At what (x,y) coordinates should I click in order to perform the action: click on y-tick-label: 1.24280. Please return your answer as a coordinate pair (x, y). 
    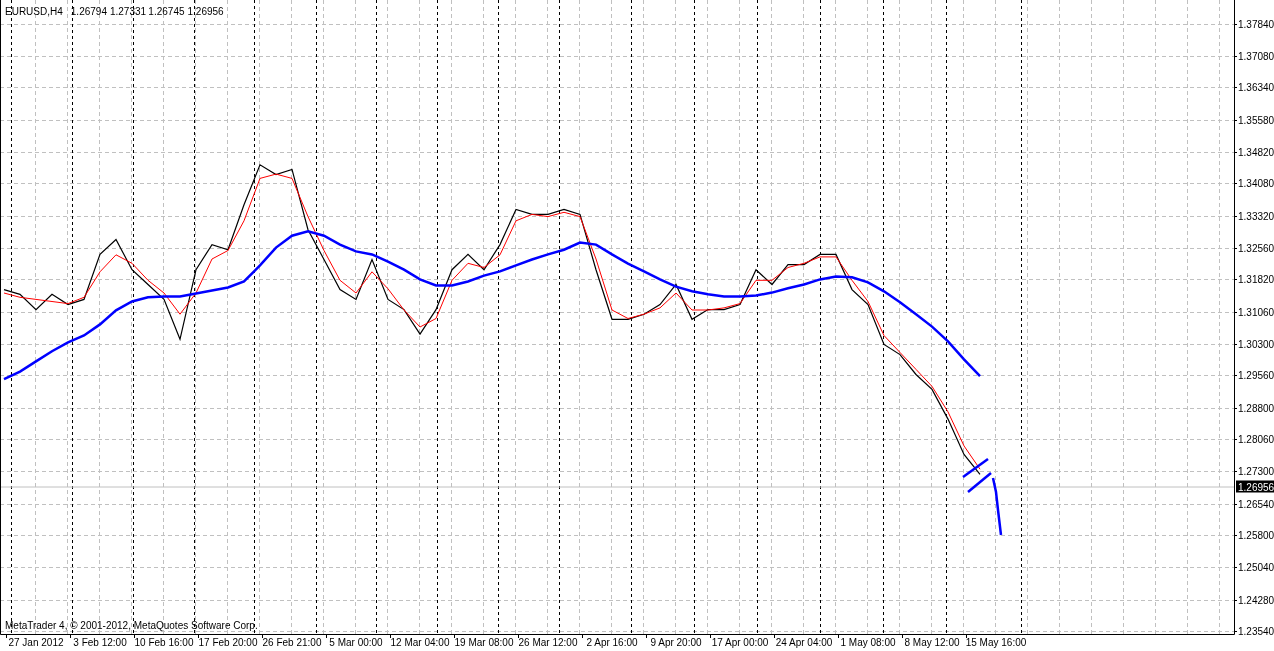
    Looking at the image, I should click on (1256, 600).